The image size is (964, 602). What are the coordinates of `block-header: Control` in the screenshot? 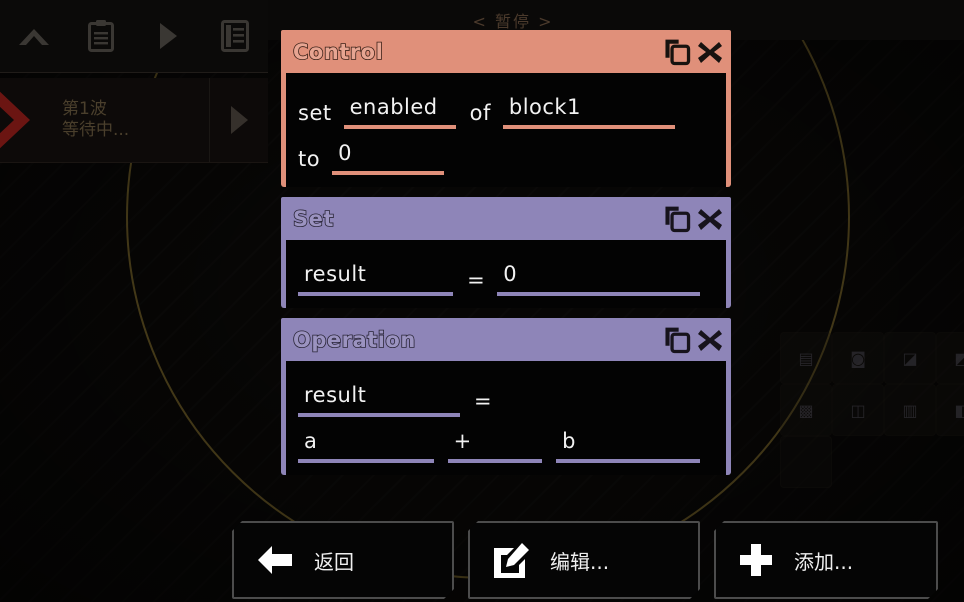 It's located at (506, 51).